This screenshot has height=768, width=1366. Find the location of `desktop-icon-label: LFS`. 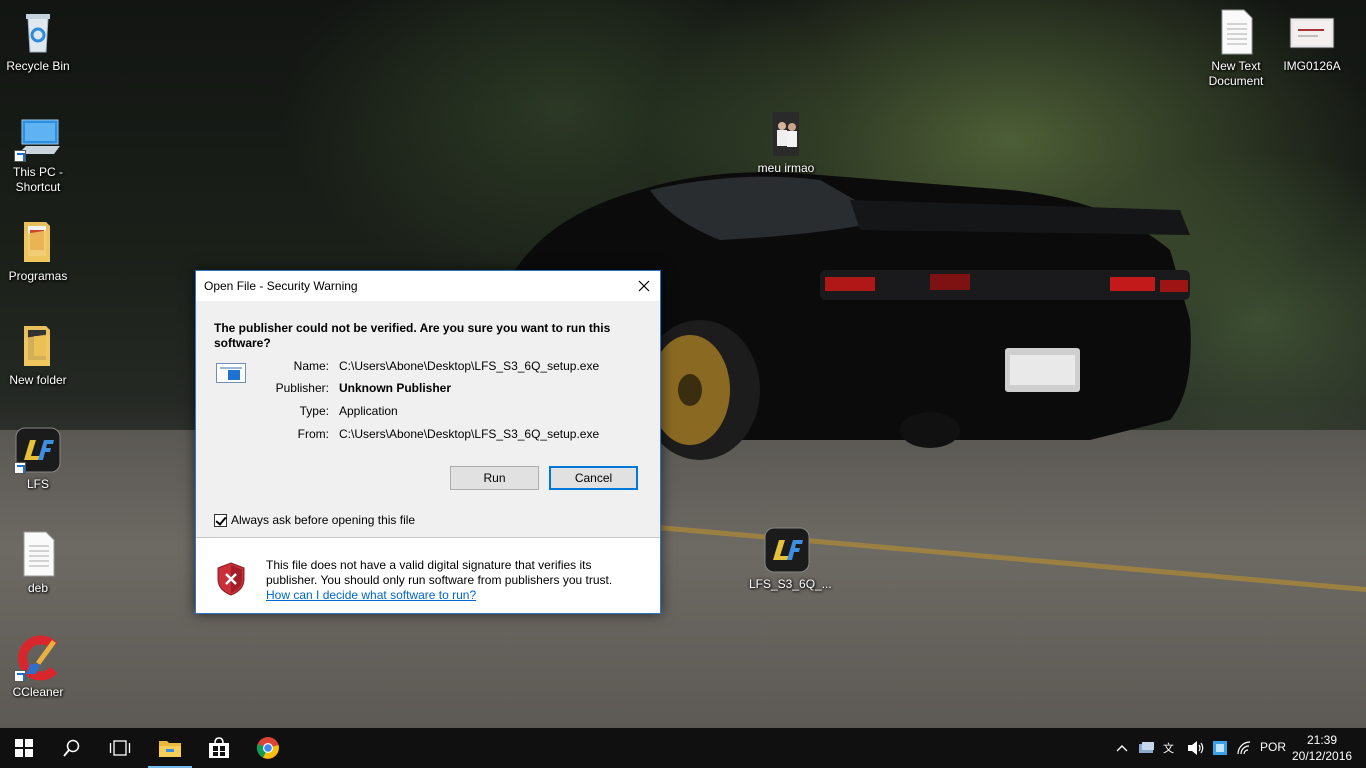

desktop-icon-label: LFS is located at coordinates (37, 484).